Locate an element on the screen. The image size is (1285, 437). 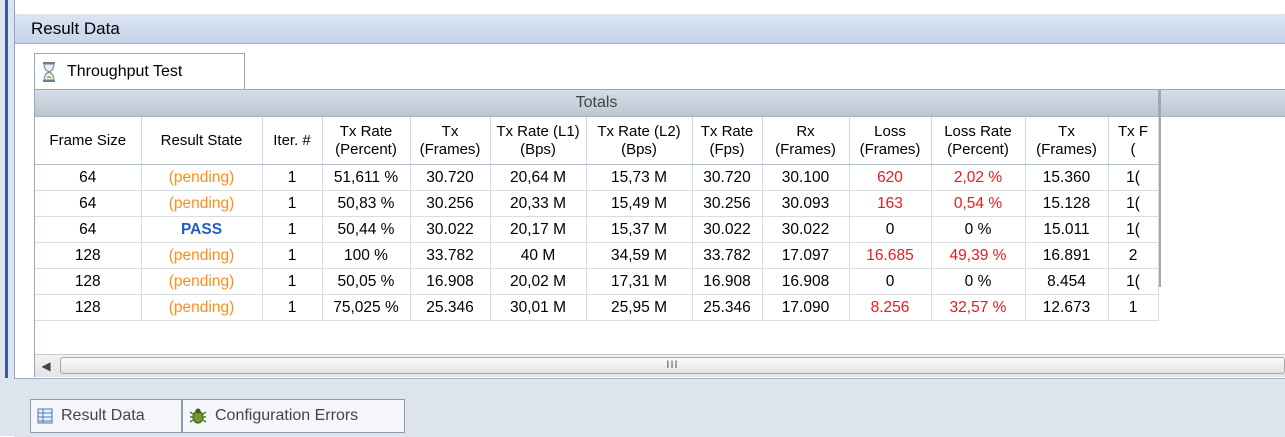
column-header-line1: Iter. # is located at coordinates (292, 140).